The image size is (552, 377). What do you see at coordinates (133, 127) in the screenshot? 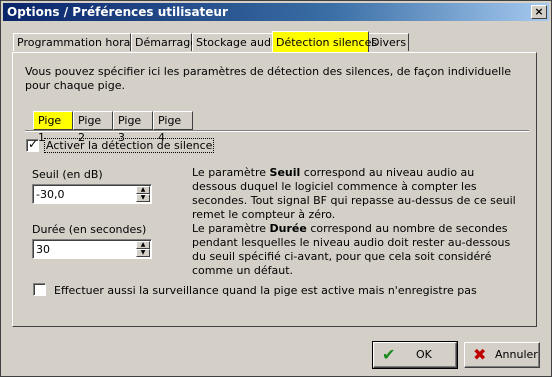
I see `tab-pige-3: Pige 3` at bounding box center [133, 127].